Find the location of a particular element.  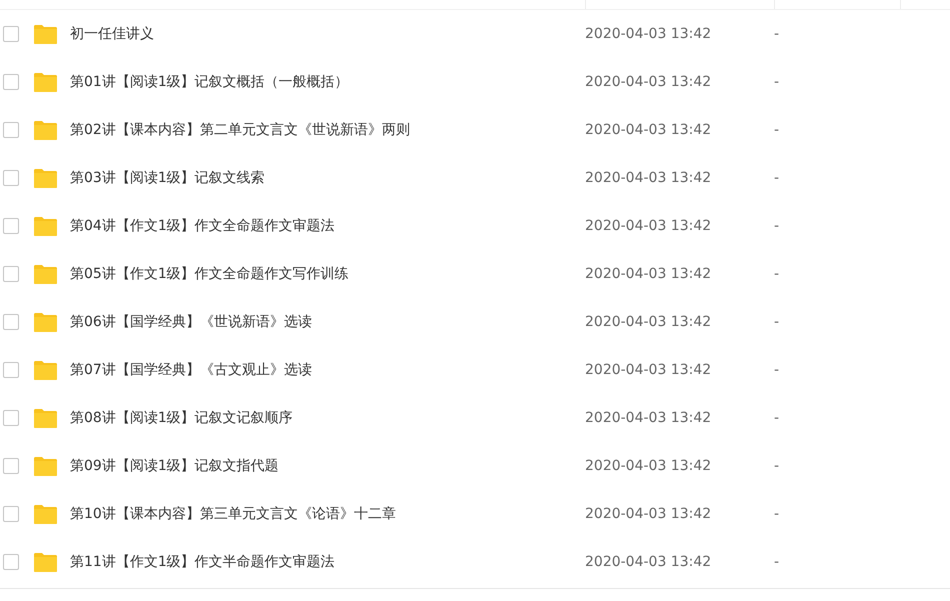

file-name: 第09讲【阅读1级】记叙文指代题 is located at coordinates (327, 466).